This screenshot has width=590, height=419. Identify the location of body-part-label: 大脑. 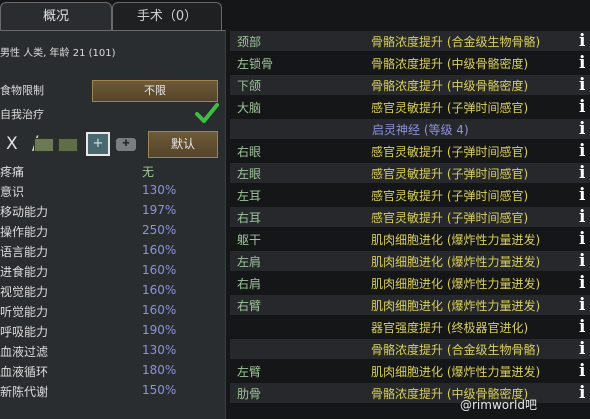
(249, 108).